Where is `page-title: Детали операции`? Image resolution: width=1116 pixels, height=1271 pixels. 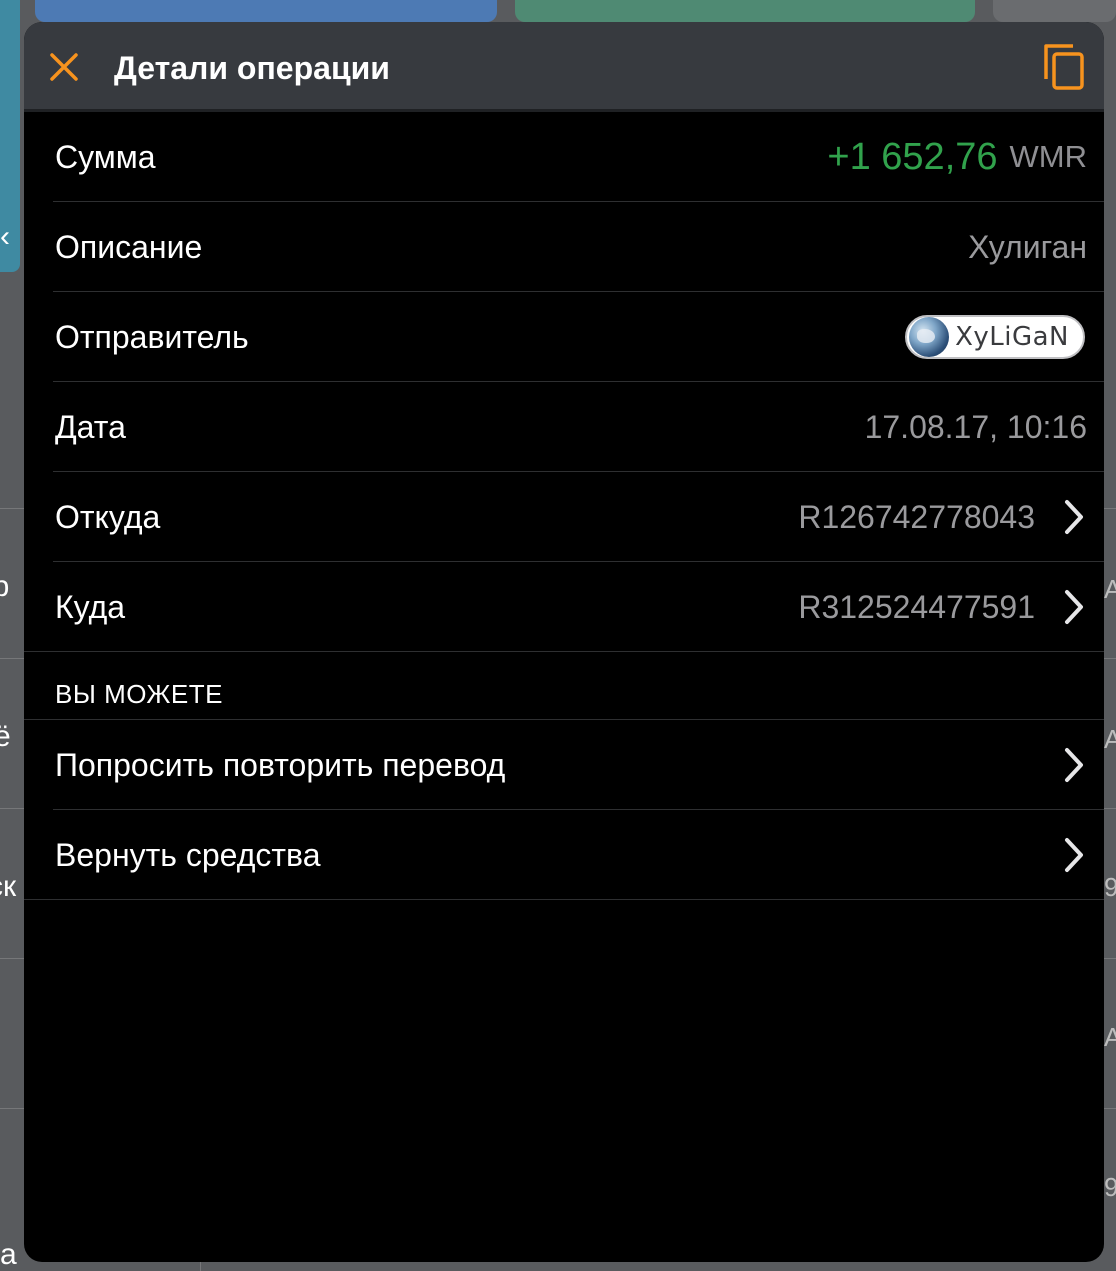
page-title: Детали операции is located at coordinates (252, 68).